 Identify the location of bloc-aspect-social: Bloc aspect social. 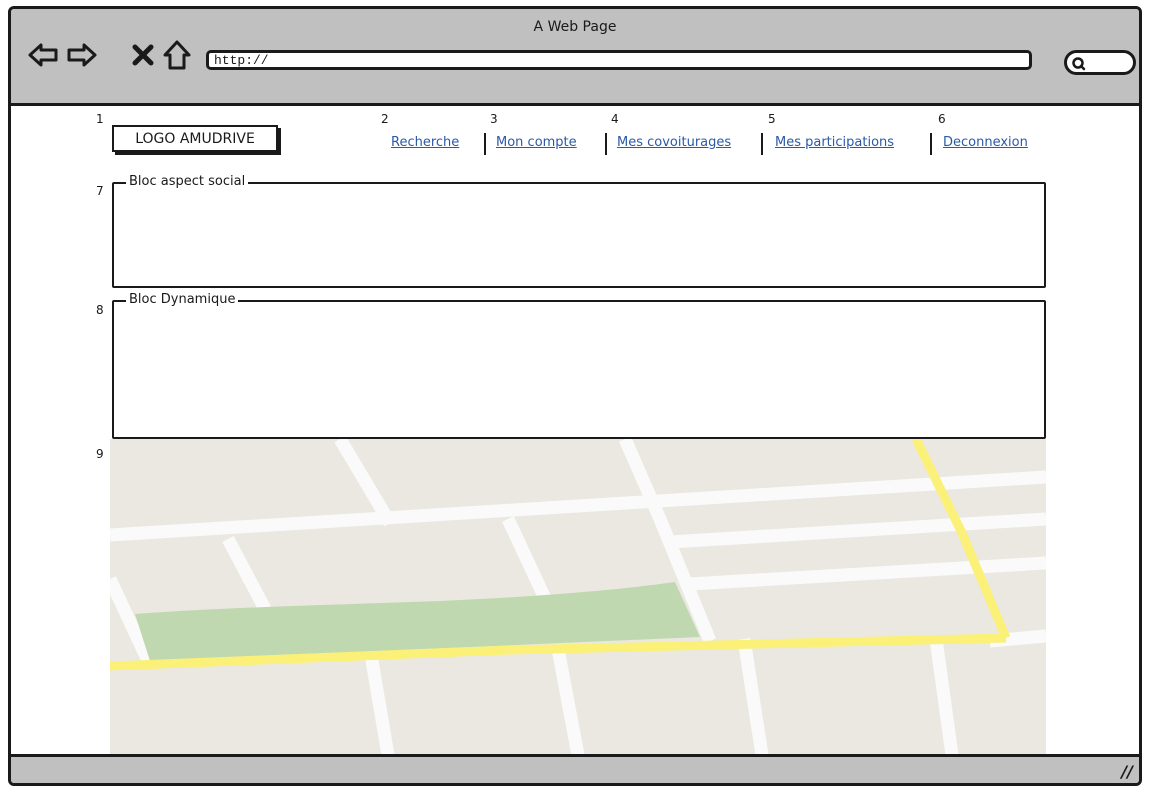
(579, 231).